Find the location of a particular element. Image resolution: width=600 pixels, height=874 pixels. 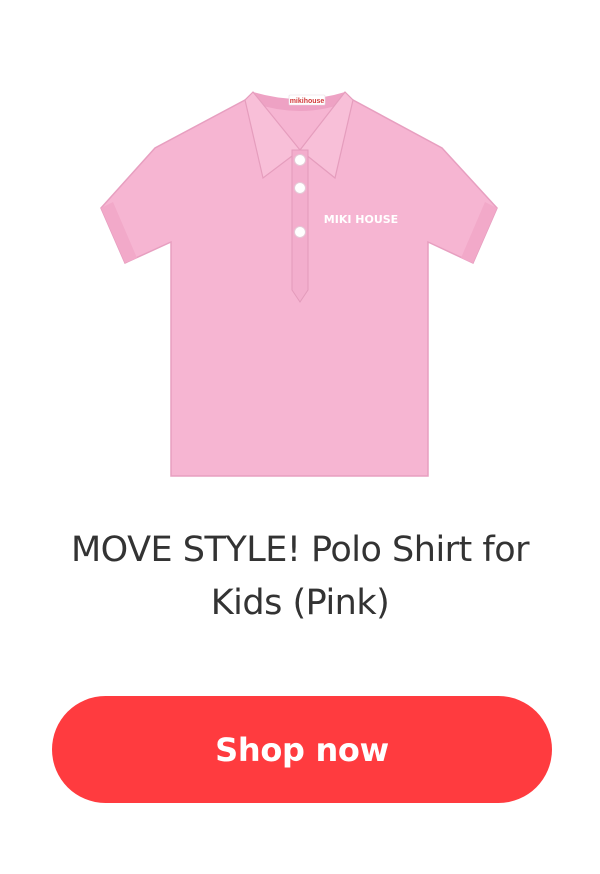

chest-logo-text: MIKI HOUSE is located at coordinates (361, 219).